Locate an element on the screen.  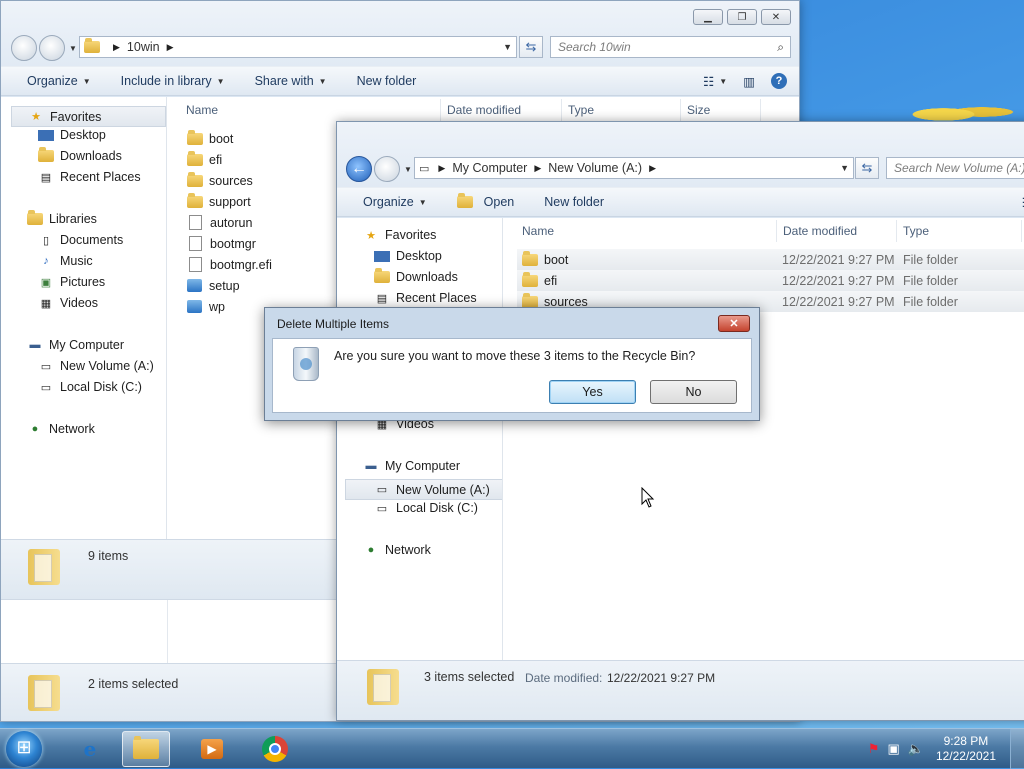
nav-libraries: Libraries is located at coordinates (62, 218).